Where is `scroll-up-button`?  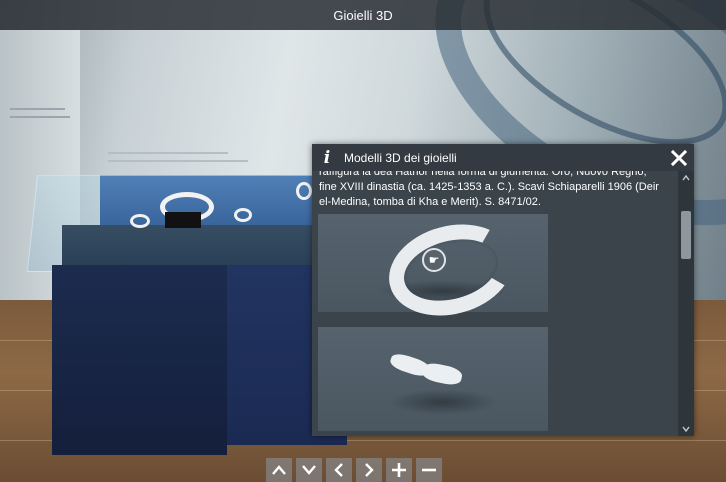
scroll-up-button is located at coordinates (686, 178).